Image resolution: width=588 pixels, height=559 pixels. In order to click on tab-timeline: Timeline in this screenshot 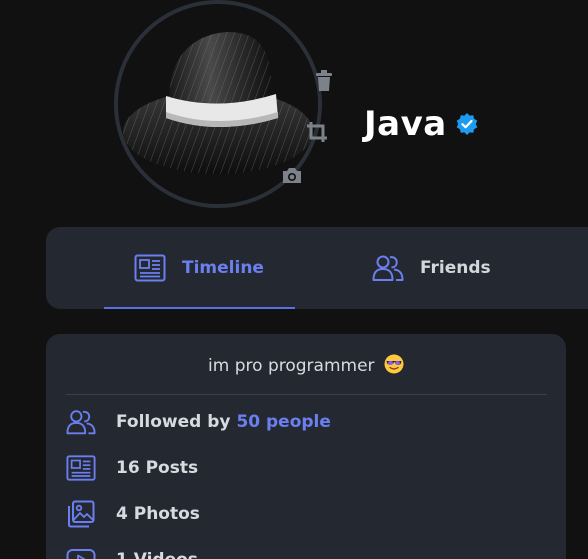, I will do `click(199, 268)`.